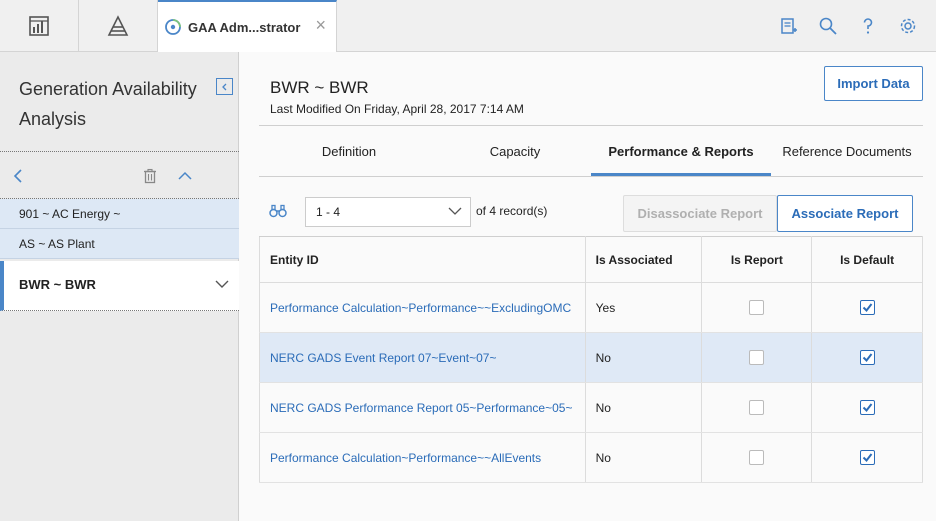  I want to click on tab-gaa-administrator: GAA Adm...strator ×, so click(247, 26).